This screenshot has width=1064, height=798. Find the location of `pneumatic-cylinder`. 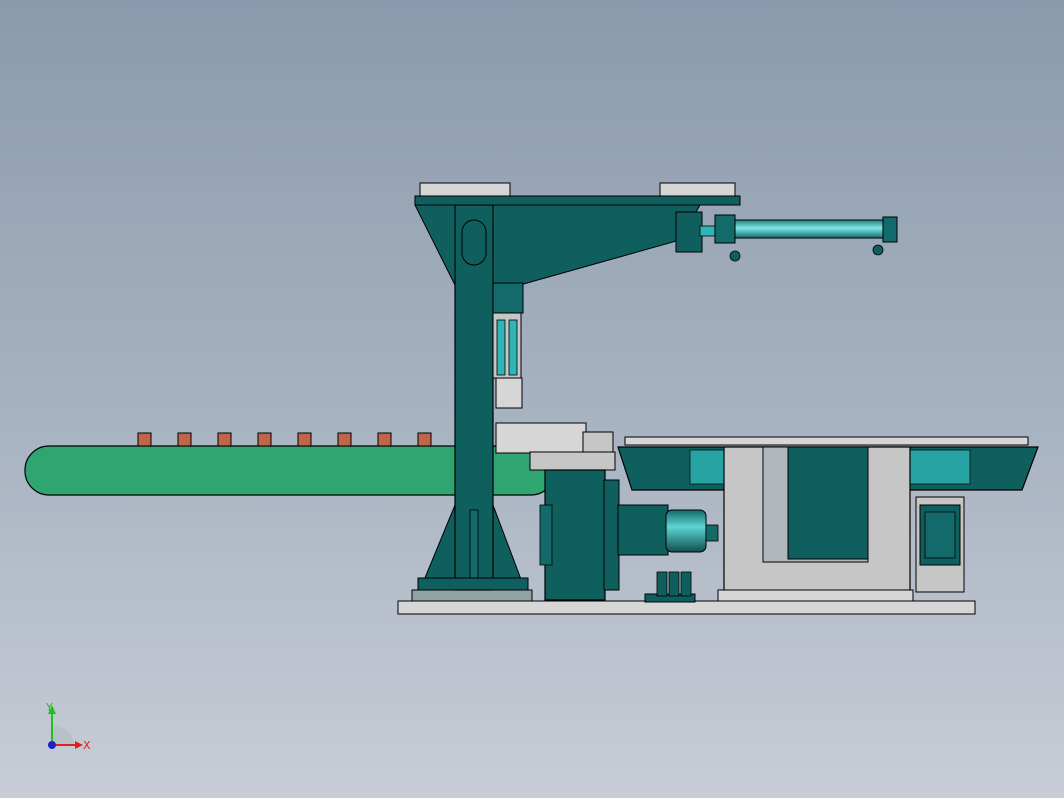

pneumatic-cylinder is located at coordinates (798, 238).